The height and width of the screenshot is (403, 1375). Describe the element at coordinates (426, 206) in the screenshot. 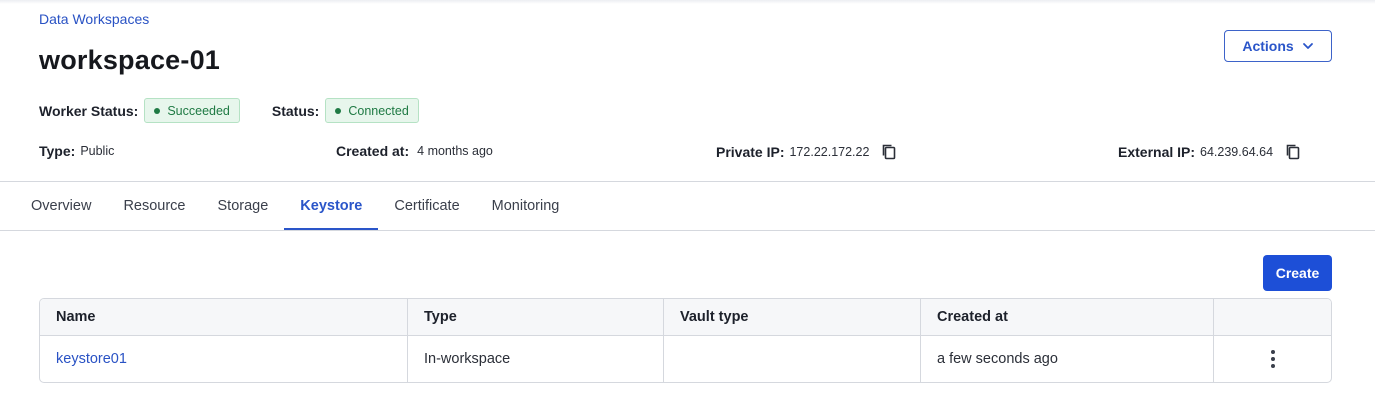

I see `tab-certificate: Certificate` at that location.